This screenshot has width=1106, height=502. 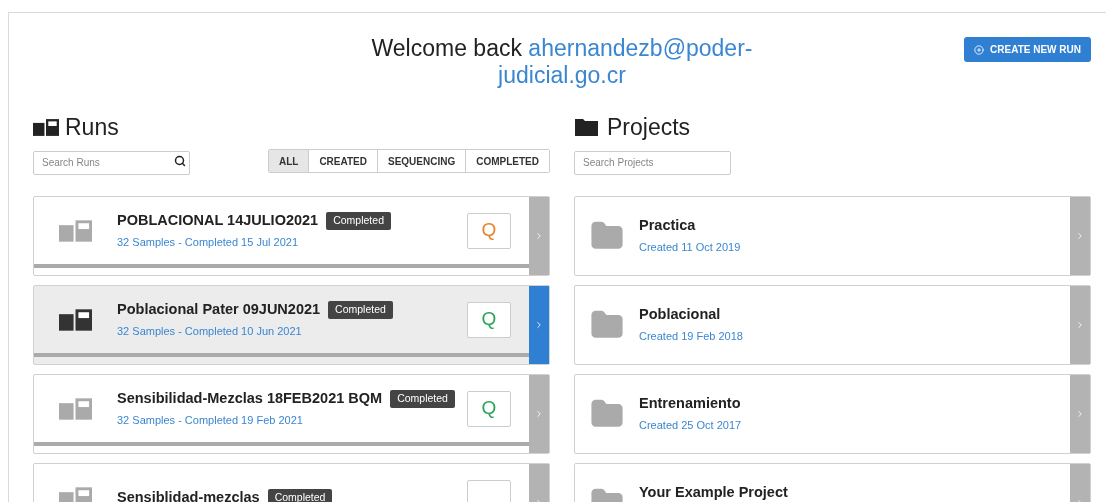 I want to click on project-card: Your Example Project, so click(x=832, y=482).